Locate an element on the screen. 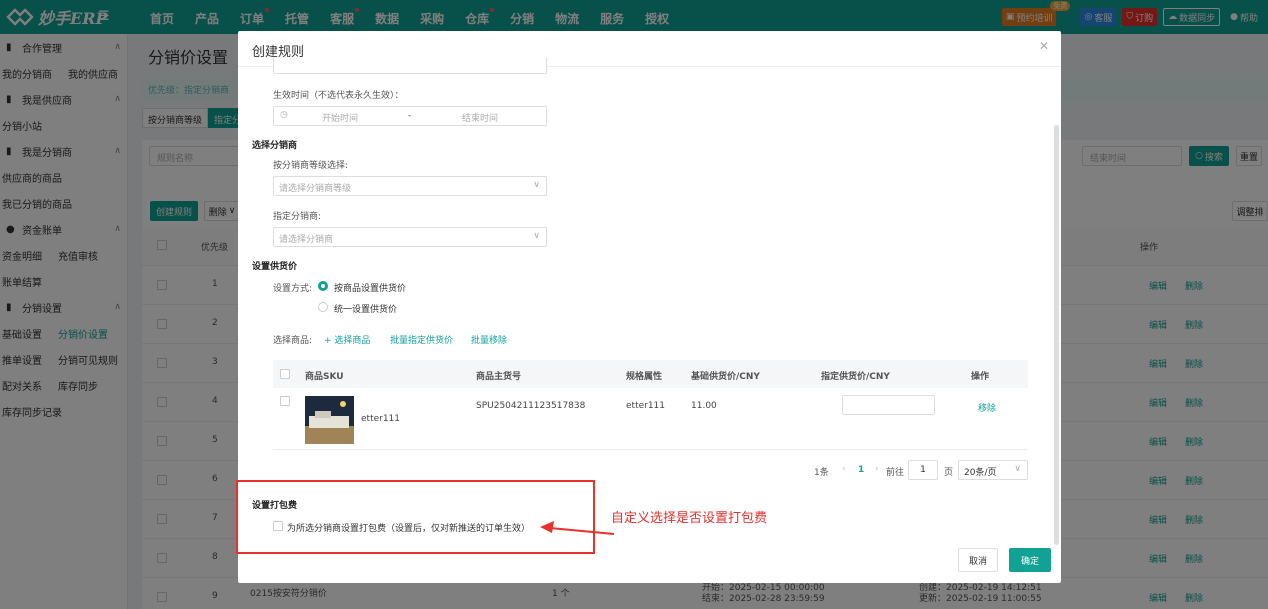 This screenshot has width=1268, height=609. cancel-button: 取消 is located at coordinates (978, 560).